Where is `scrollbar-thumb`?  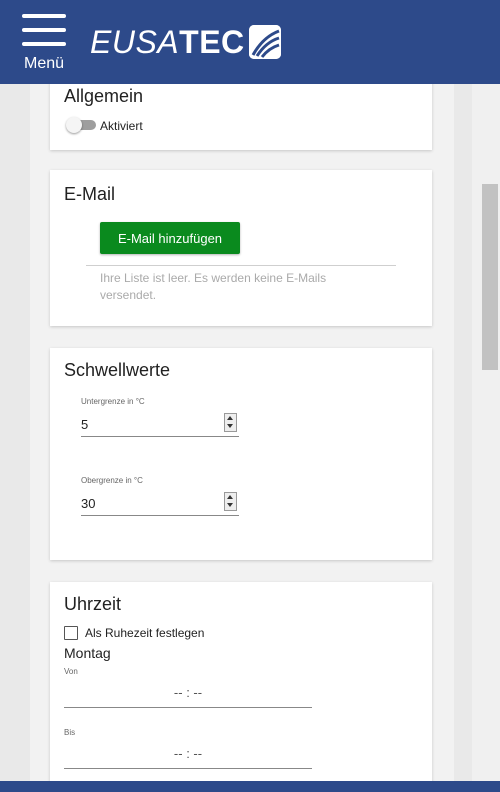 scrollbar-thumb is located at coordinates (490, 277).